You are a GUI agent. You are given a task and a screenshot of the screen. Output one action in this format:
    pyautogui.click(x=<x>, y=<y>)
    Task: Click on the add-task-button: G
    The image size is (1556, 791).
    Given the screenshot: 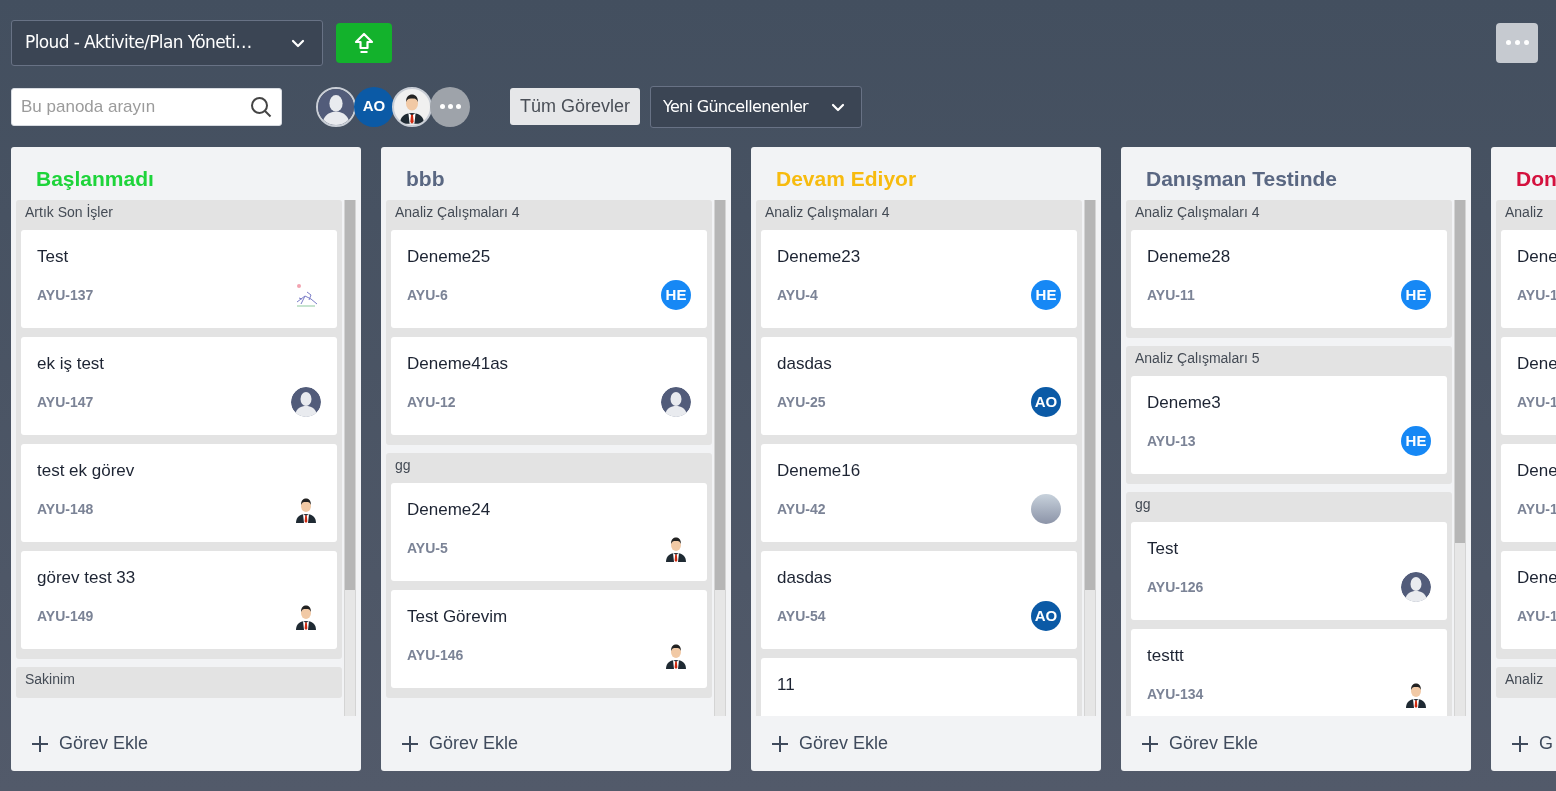 What is the action you would take?
    pyautogui.click(x=1523, y=743)
    